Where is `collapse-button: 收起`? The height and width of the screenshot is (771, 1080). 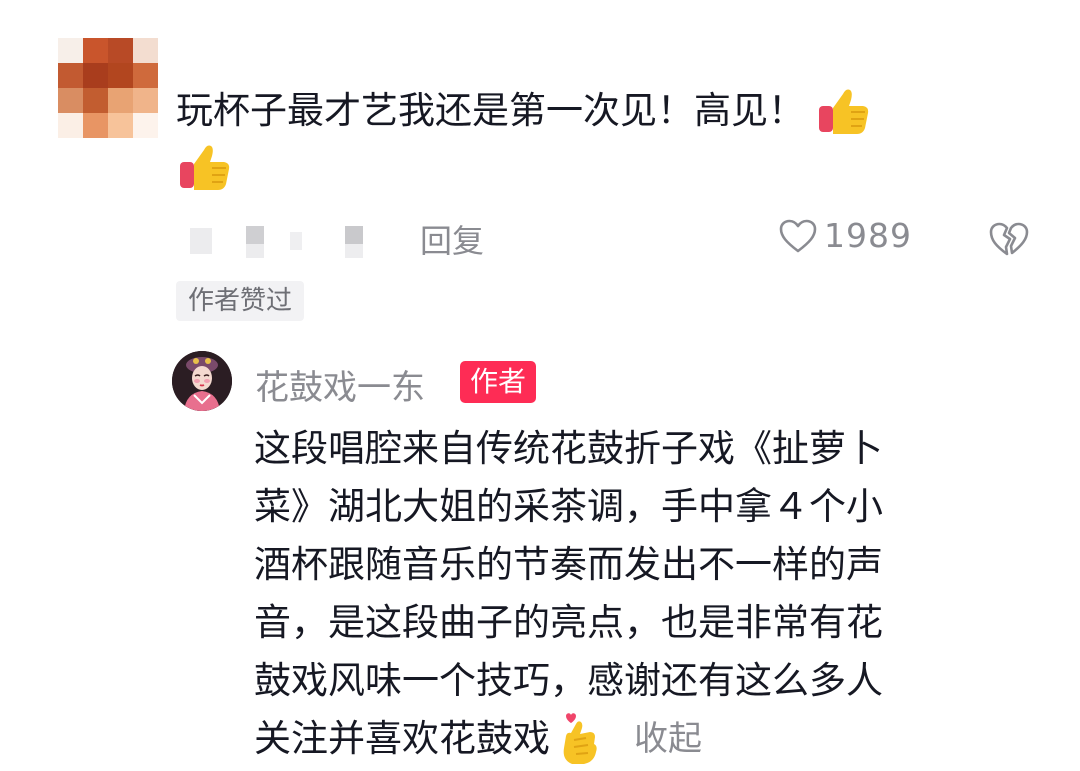
collapse-button: 收起 is located at coordinates (668, 739).